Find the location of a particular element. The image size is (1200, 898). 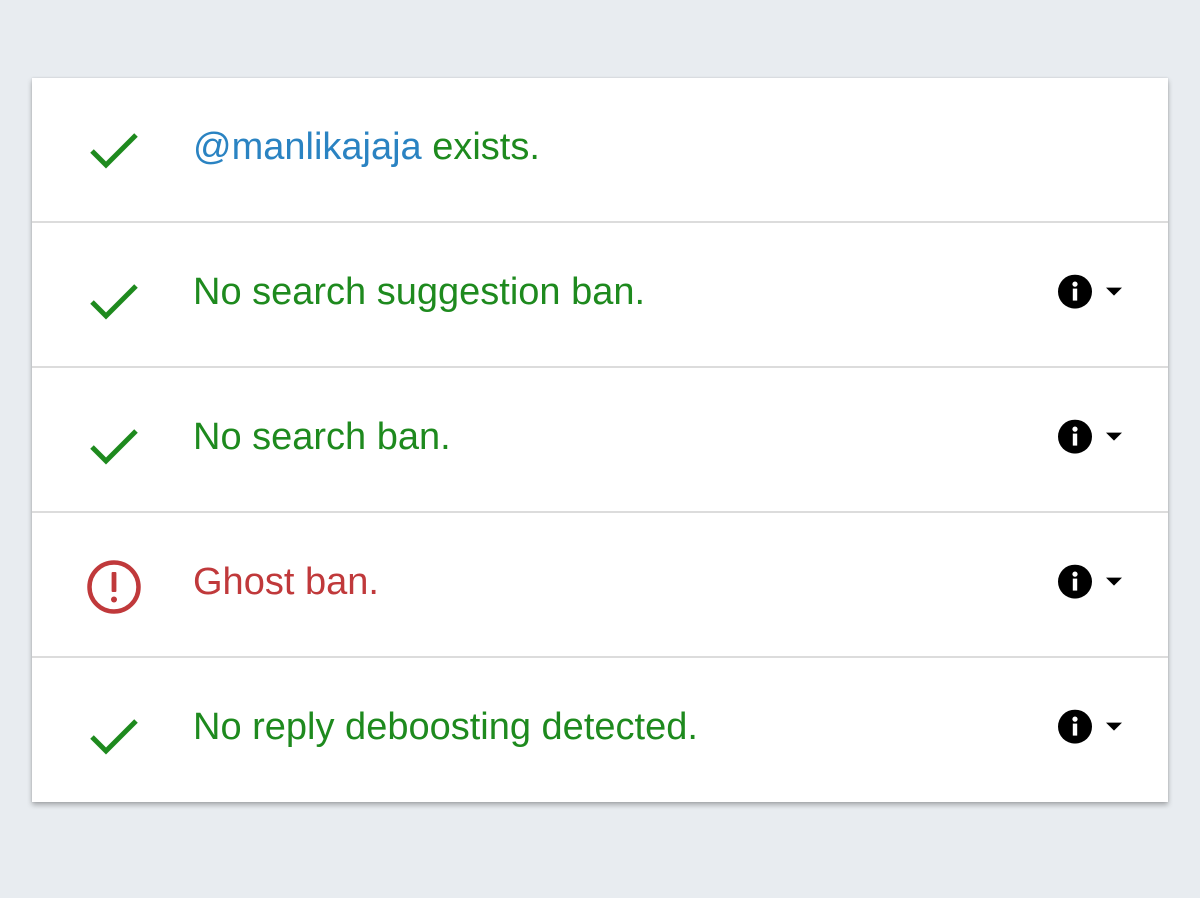

check-text: exists. is located at coordinates (480, 146).